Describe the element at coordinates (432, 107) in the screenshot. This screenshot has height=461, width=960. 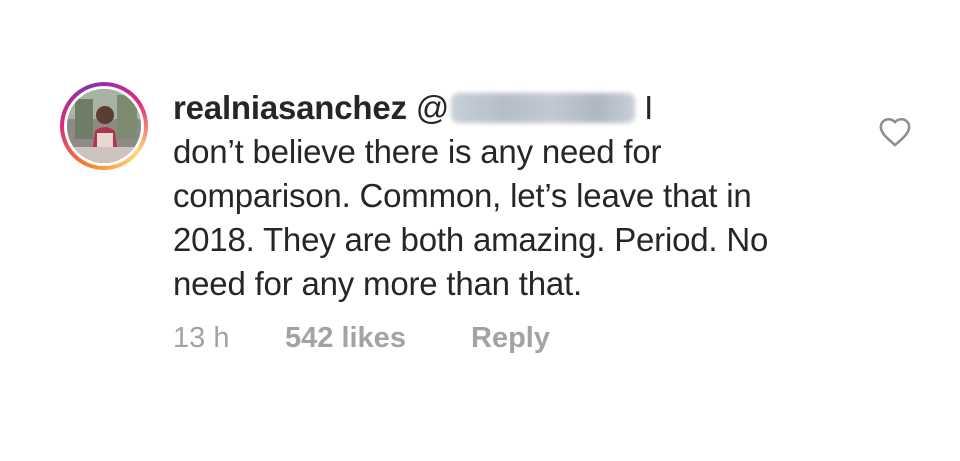
I see `mention-at: @` at that location.